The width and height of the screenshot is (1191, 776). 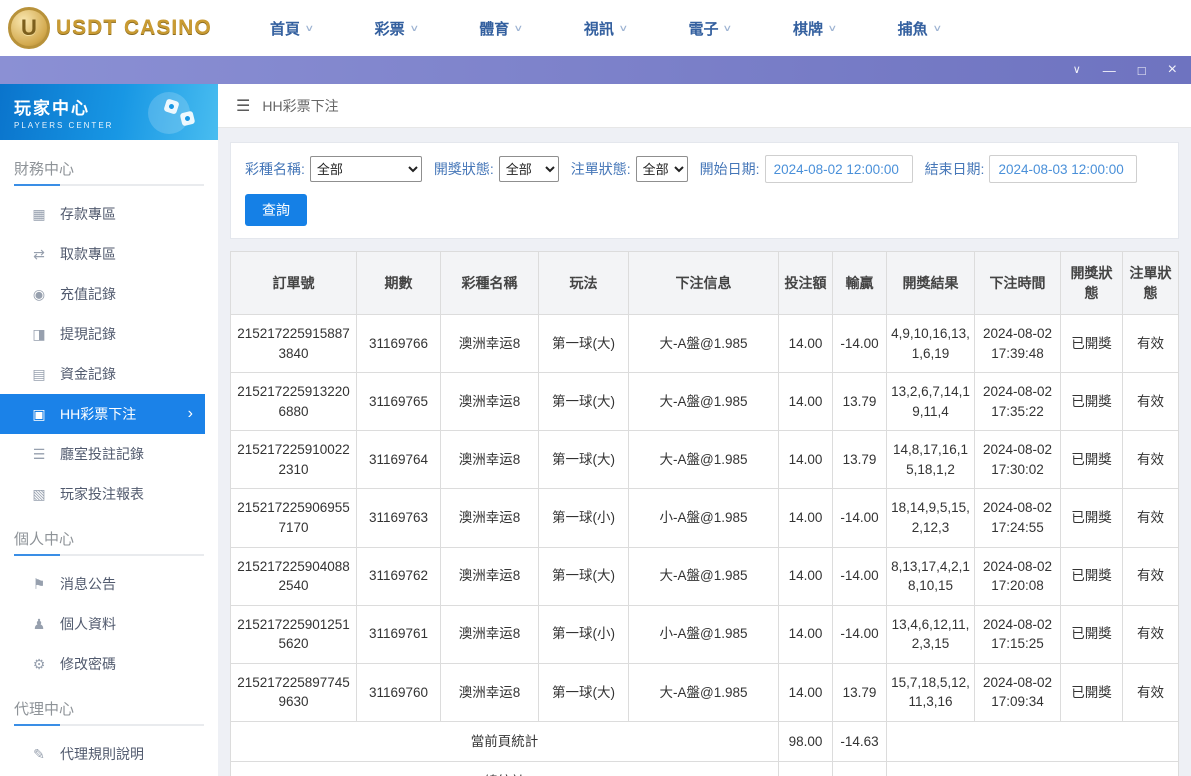 I want to click on topnav-item: 視訊 ∨, so click(x=606, y=28).